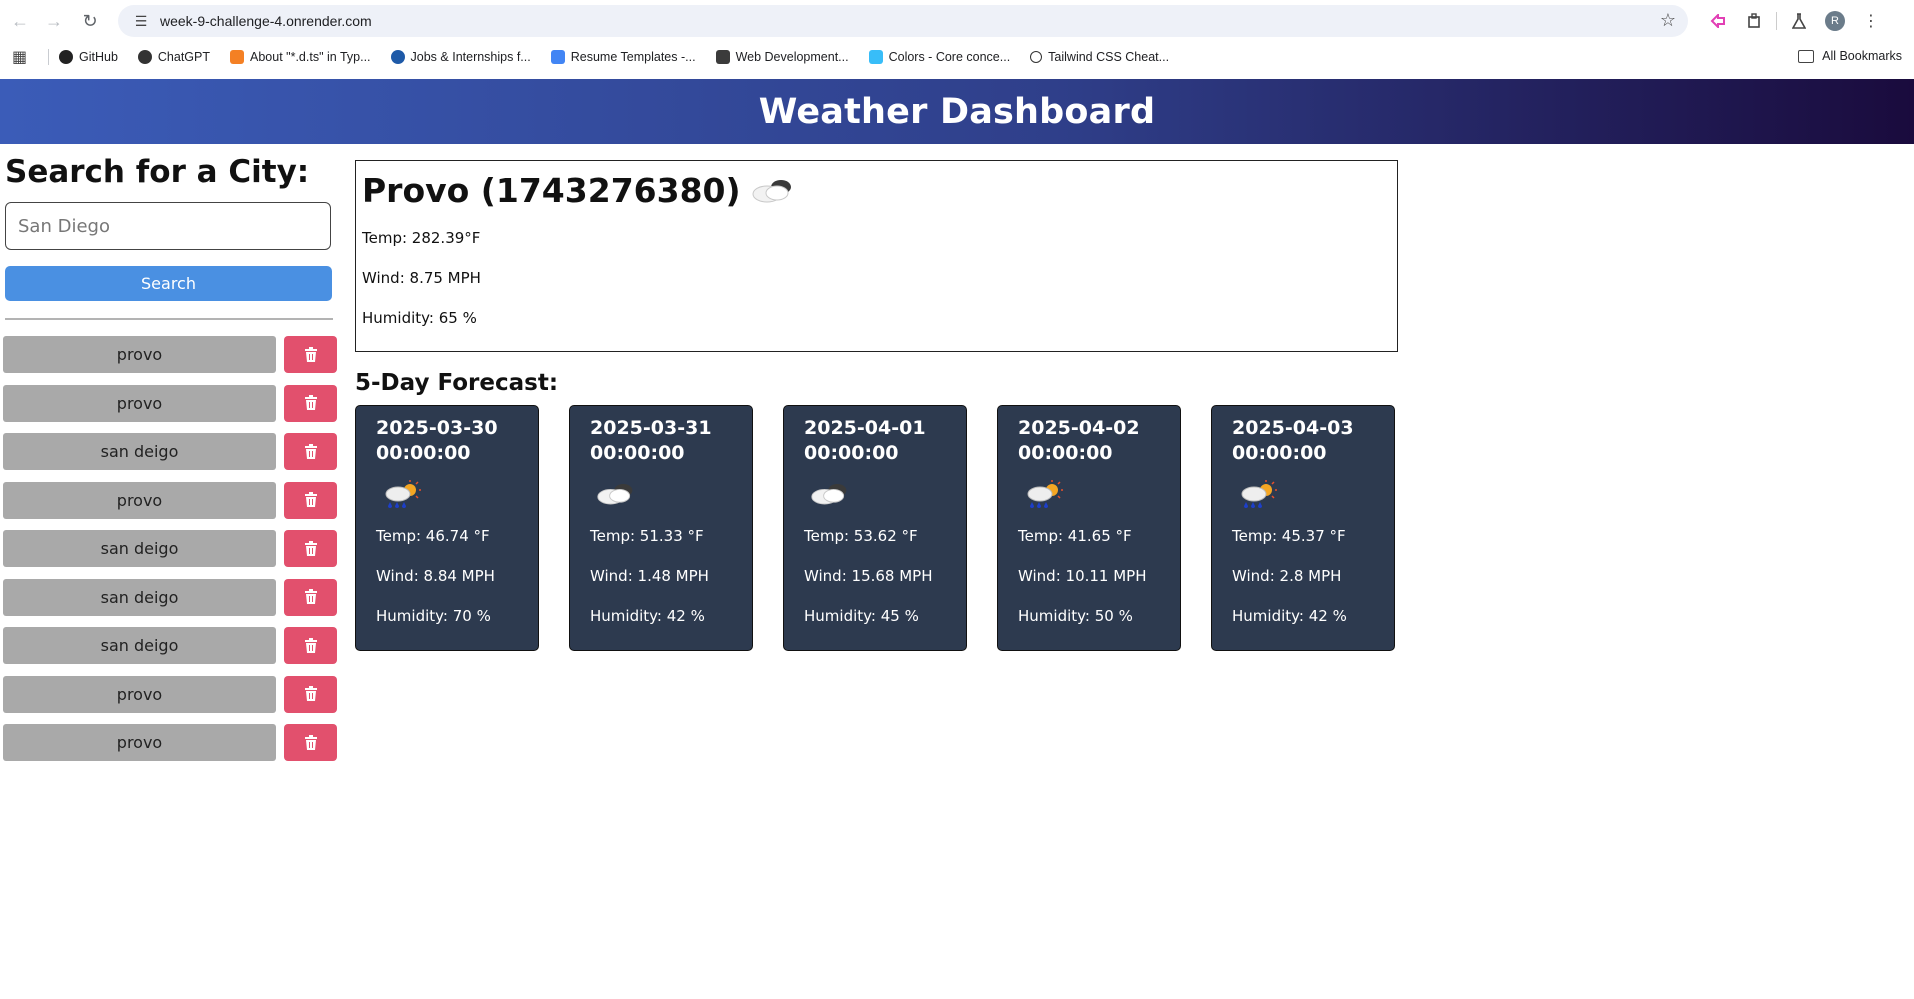 The image size is (1914, 999). I want to click on forecast-temp: Temp: 46.74 °F, so click(433, 536).